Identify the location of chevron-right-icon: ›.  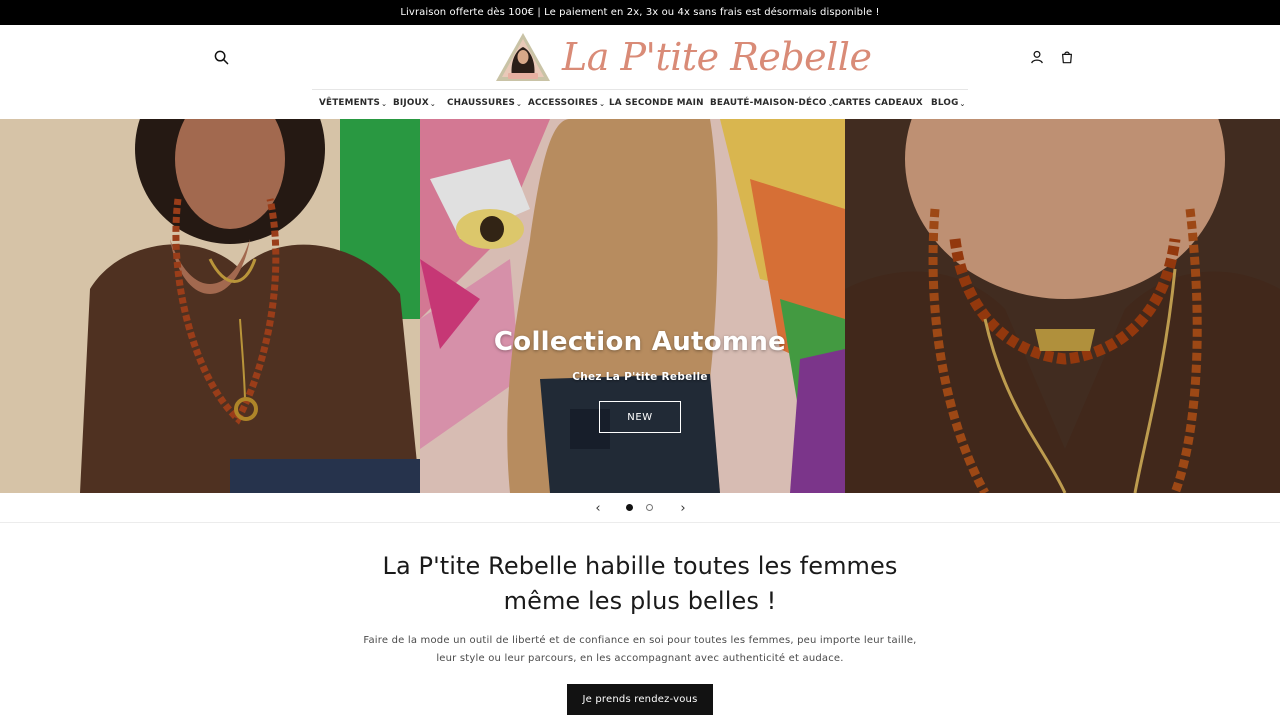
(683, 508).